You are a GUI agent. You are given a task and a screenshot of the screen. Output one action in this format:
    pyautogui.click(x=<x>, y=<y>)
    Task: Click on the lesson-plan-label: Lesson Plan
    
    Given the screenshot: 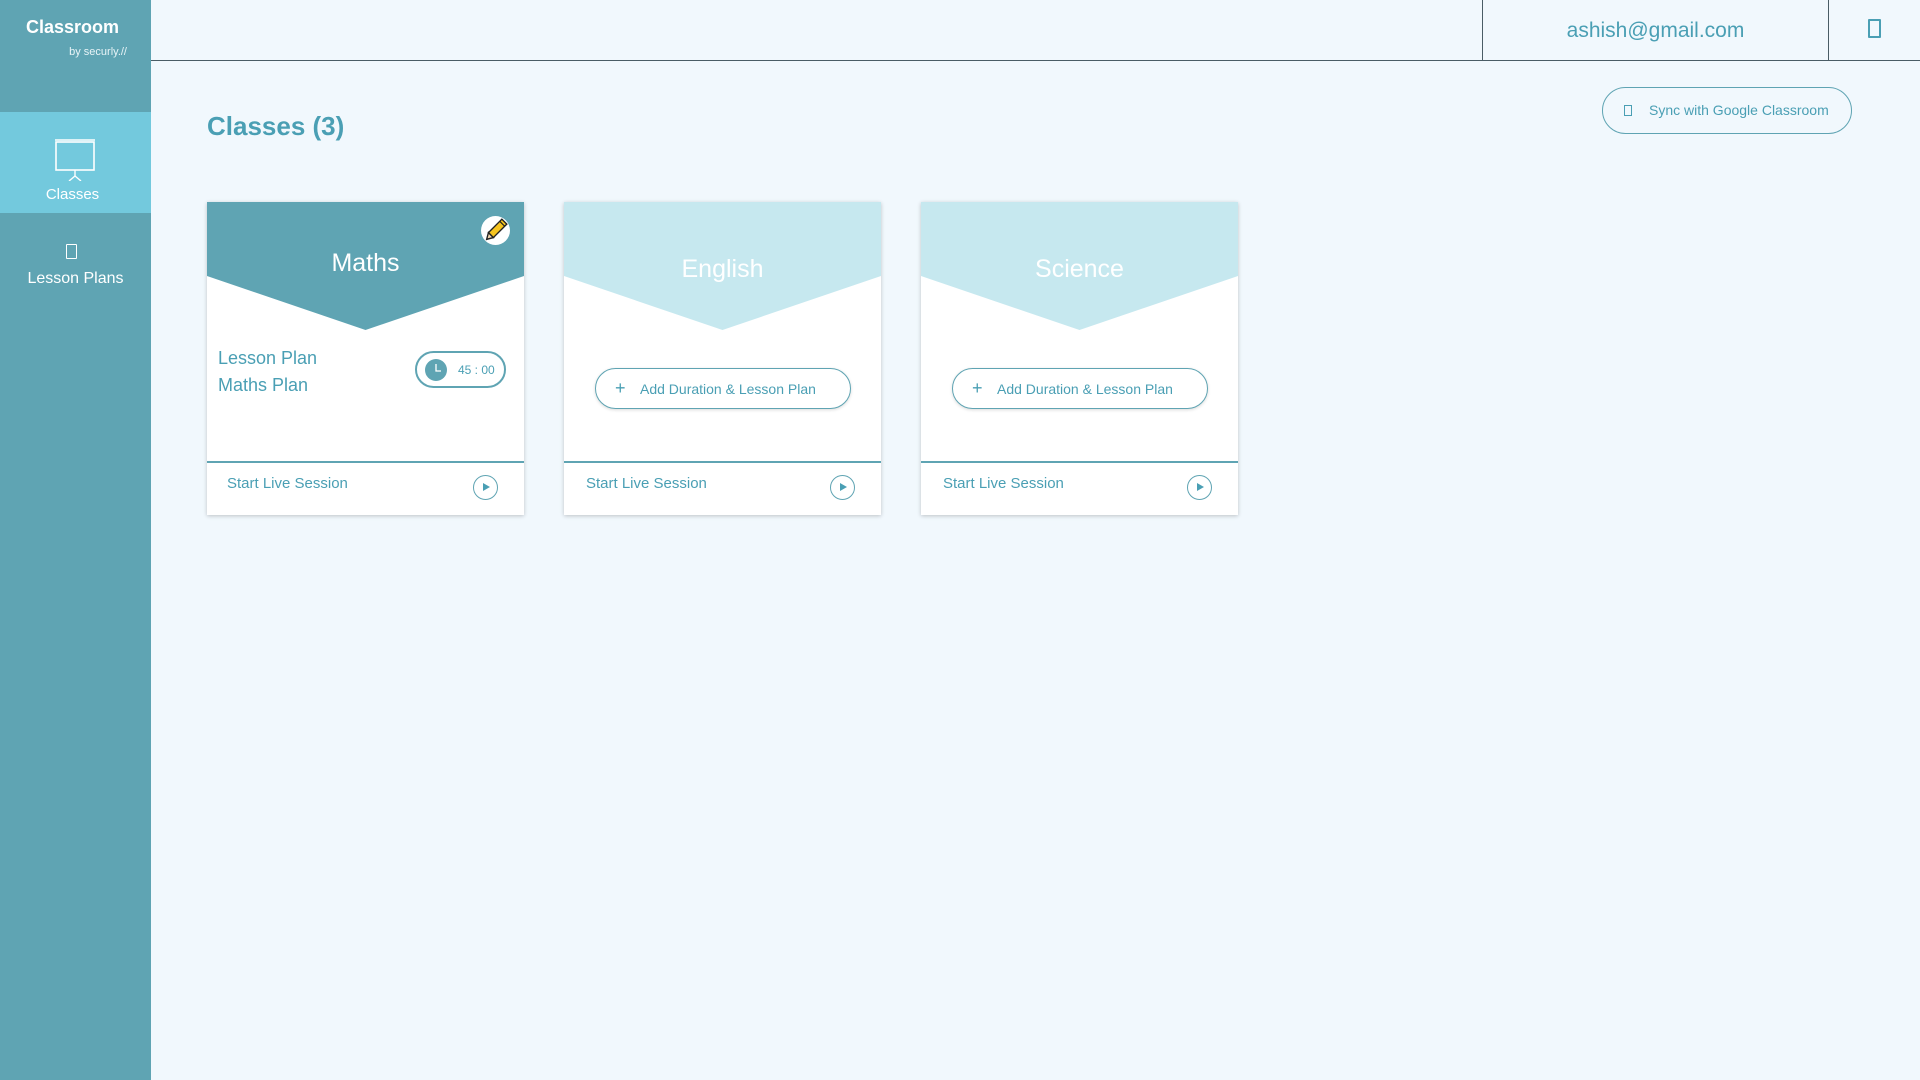 What is the action you would take?
    pyautogui.click(x=268, y=358)
    